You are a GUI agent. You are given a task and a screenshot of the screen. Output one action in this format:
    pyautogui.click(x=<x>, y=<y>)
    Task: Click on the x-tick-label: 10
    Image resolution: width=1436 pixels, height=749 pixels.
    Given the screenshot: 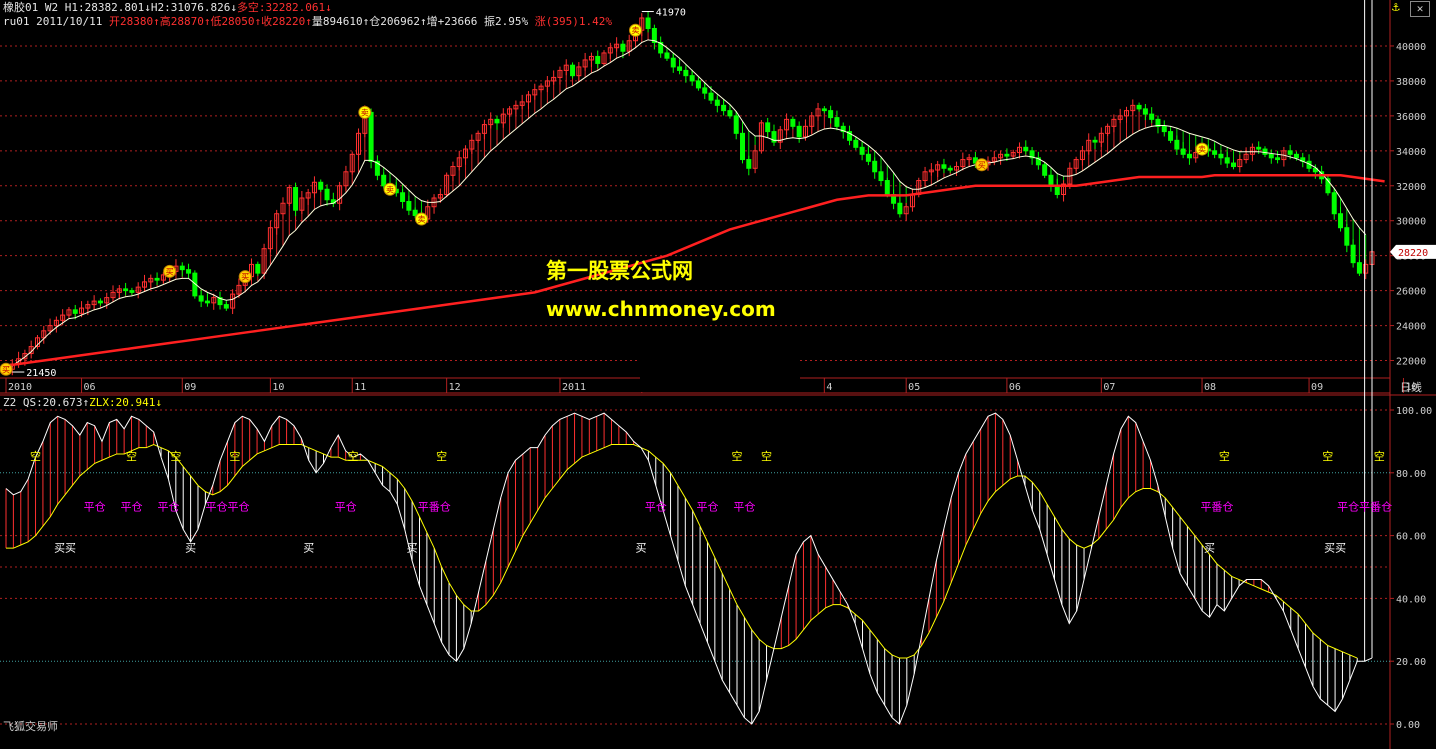 What is the action you would take?
    pyautogui.click(x=278, y=387)
    